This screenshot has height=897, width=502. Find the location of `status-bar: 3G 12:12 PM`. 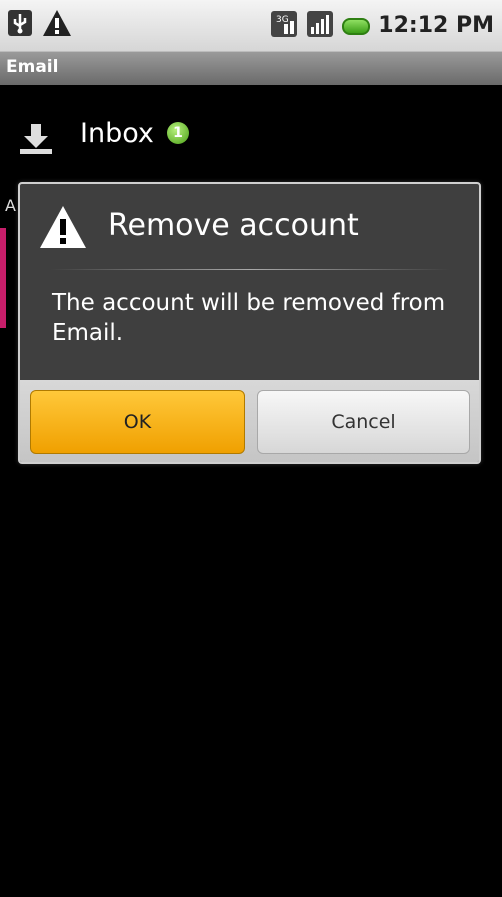

status-bar: 3G 12:12 PM is located at coordinates (251, 26).